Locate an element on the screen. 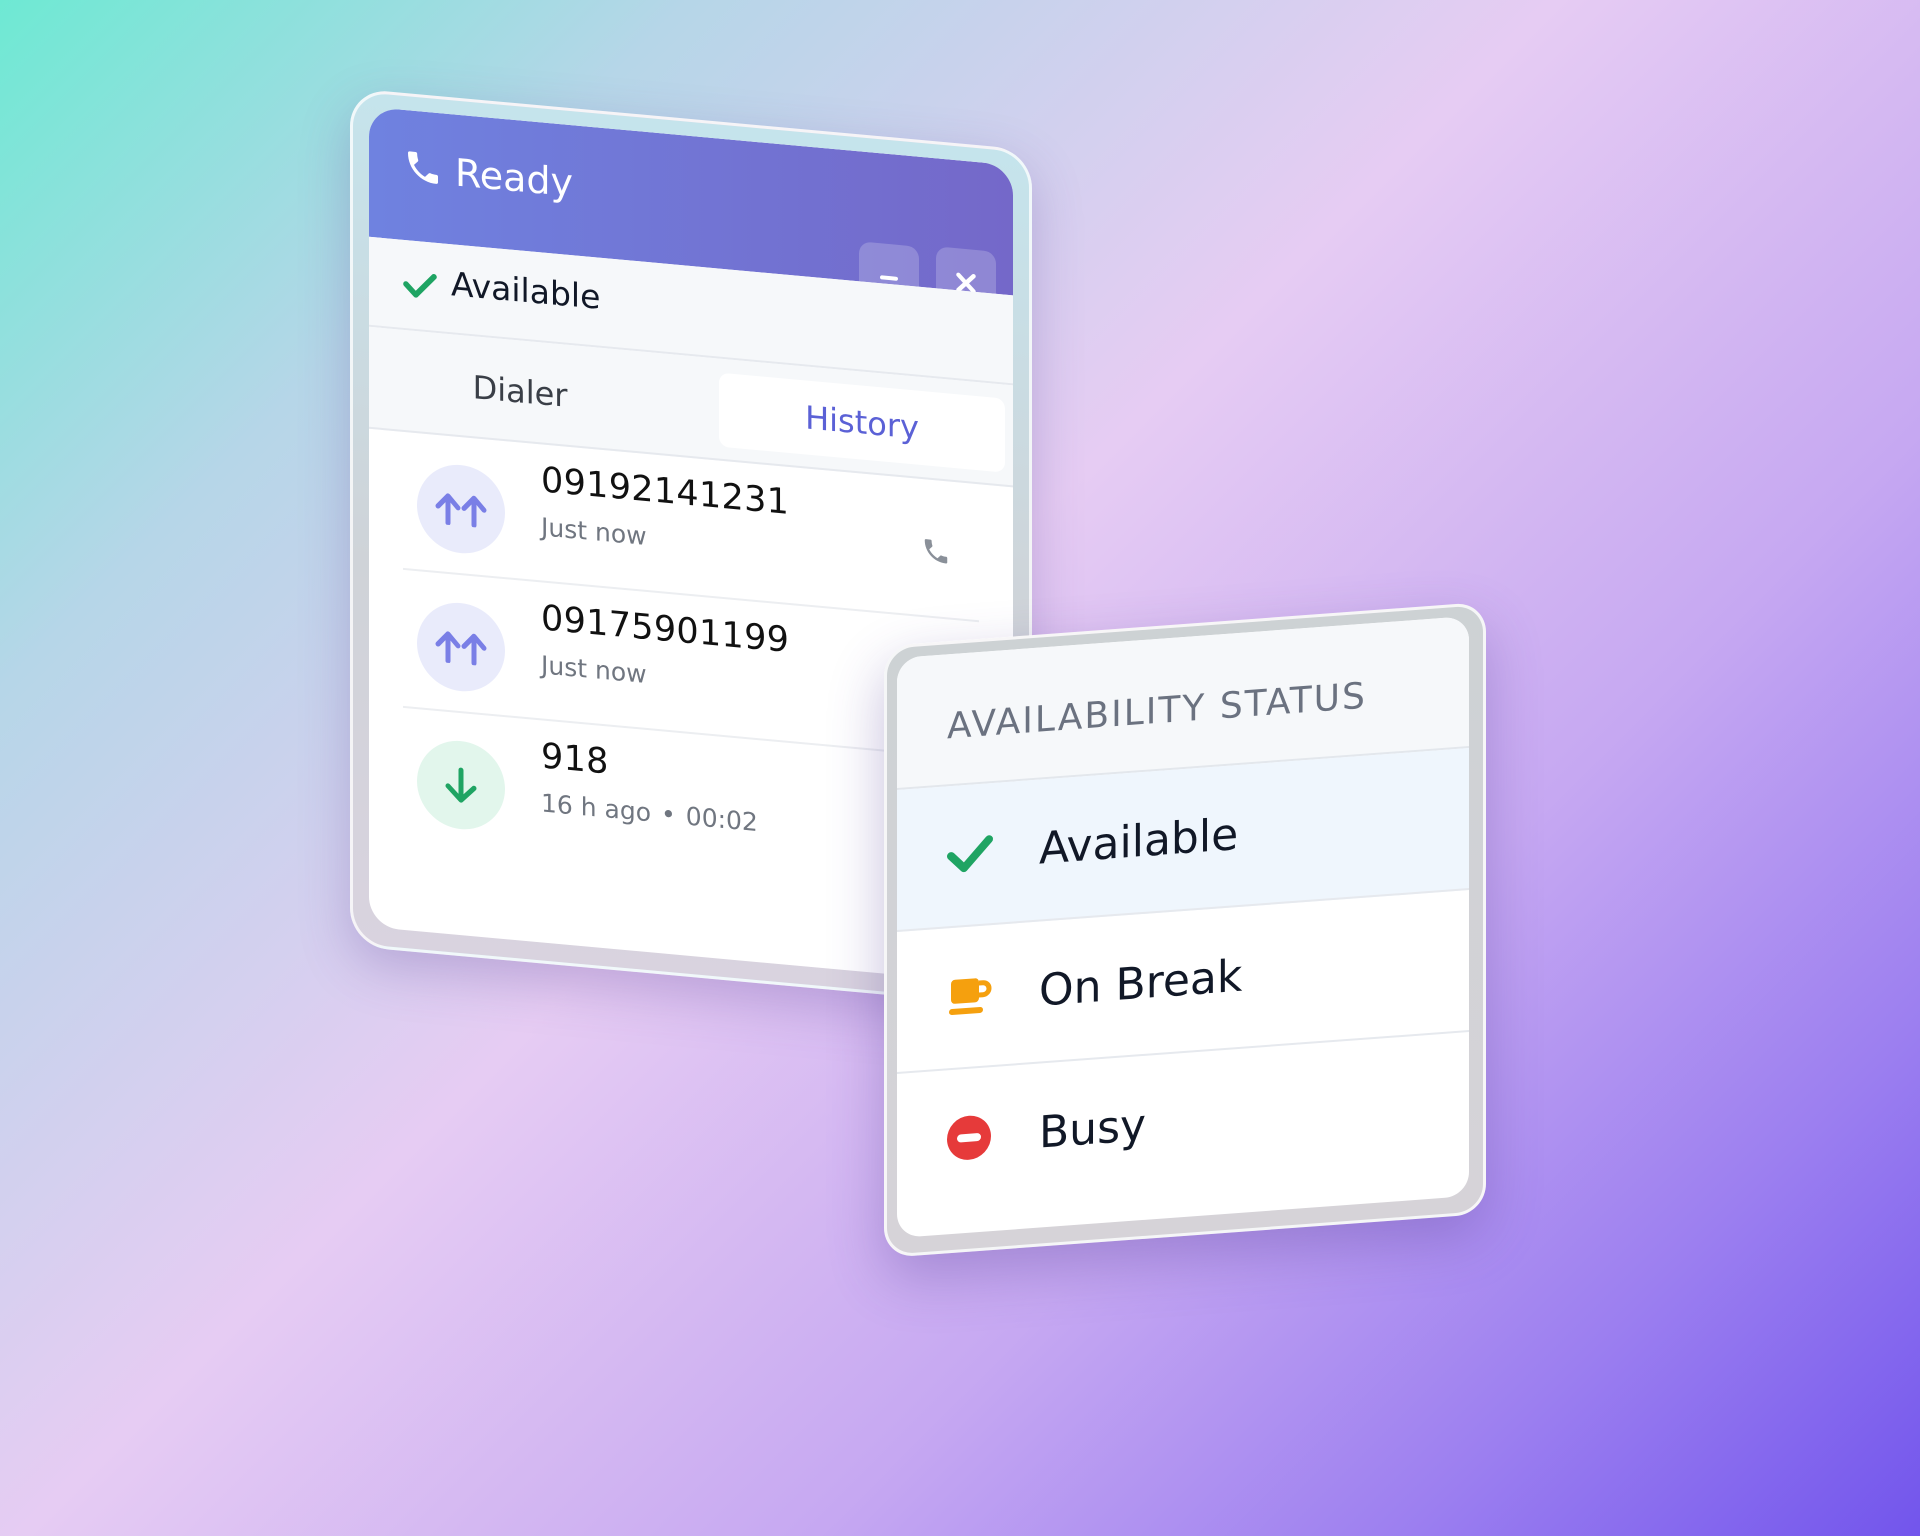 The height and width of the screenshot is (1536, 1920). phone-icon is located at coordinates (423, 167).